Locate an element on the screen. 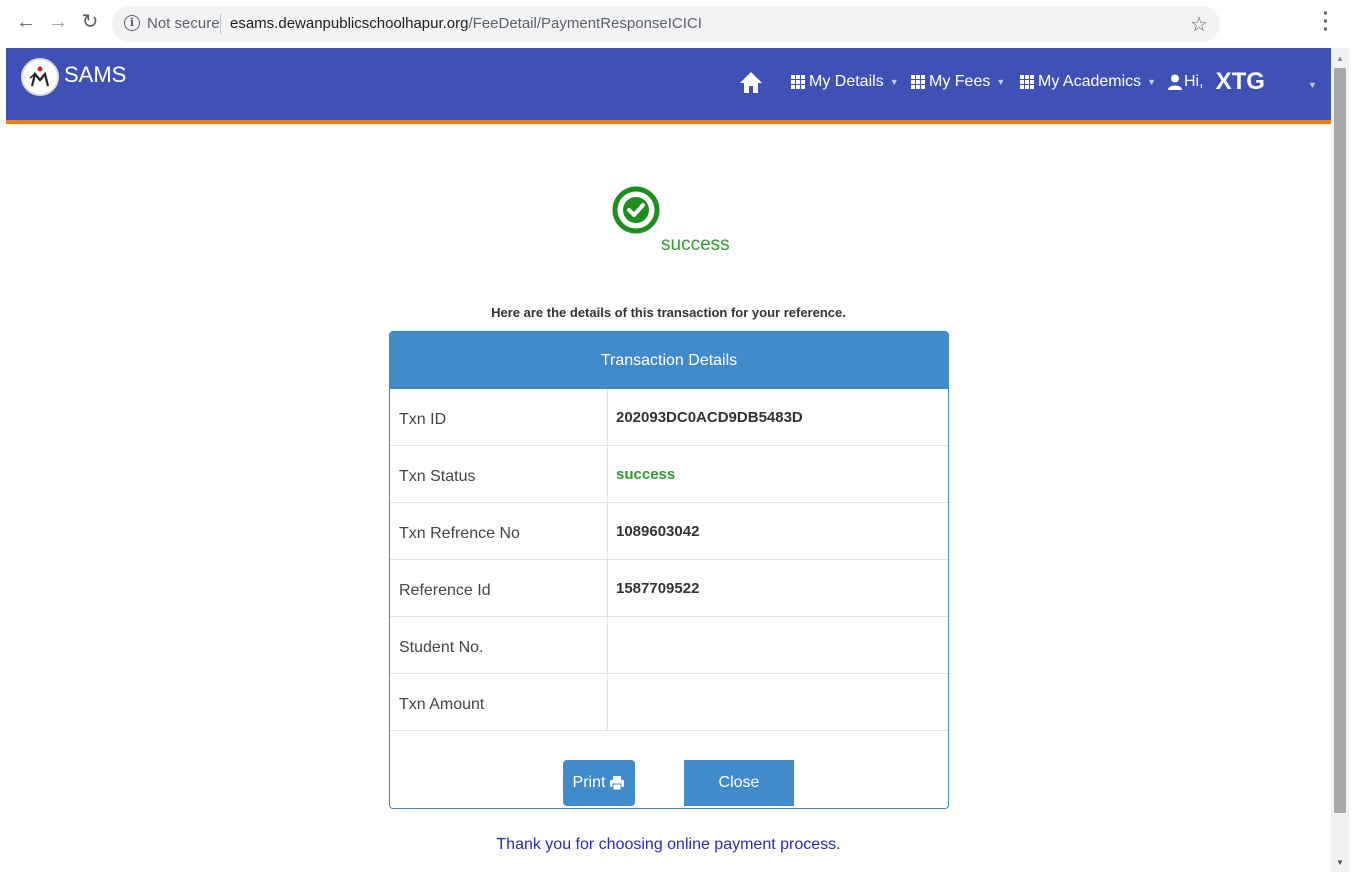 Image resolution: width=1352 pixels, height=872 pixels. row-label: Reference Id is located at coordinates (499, 588).